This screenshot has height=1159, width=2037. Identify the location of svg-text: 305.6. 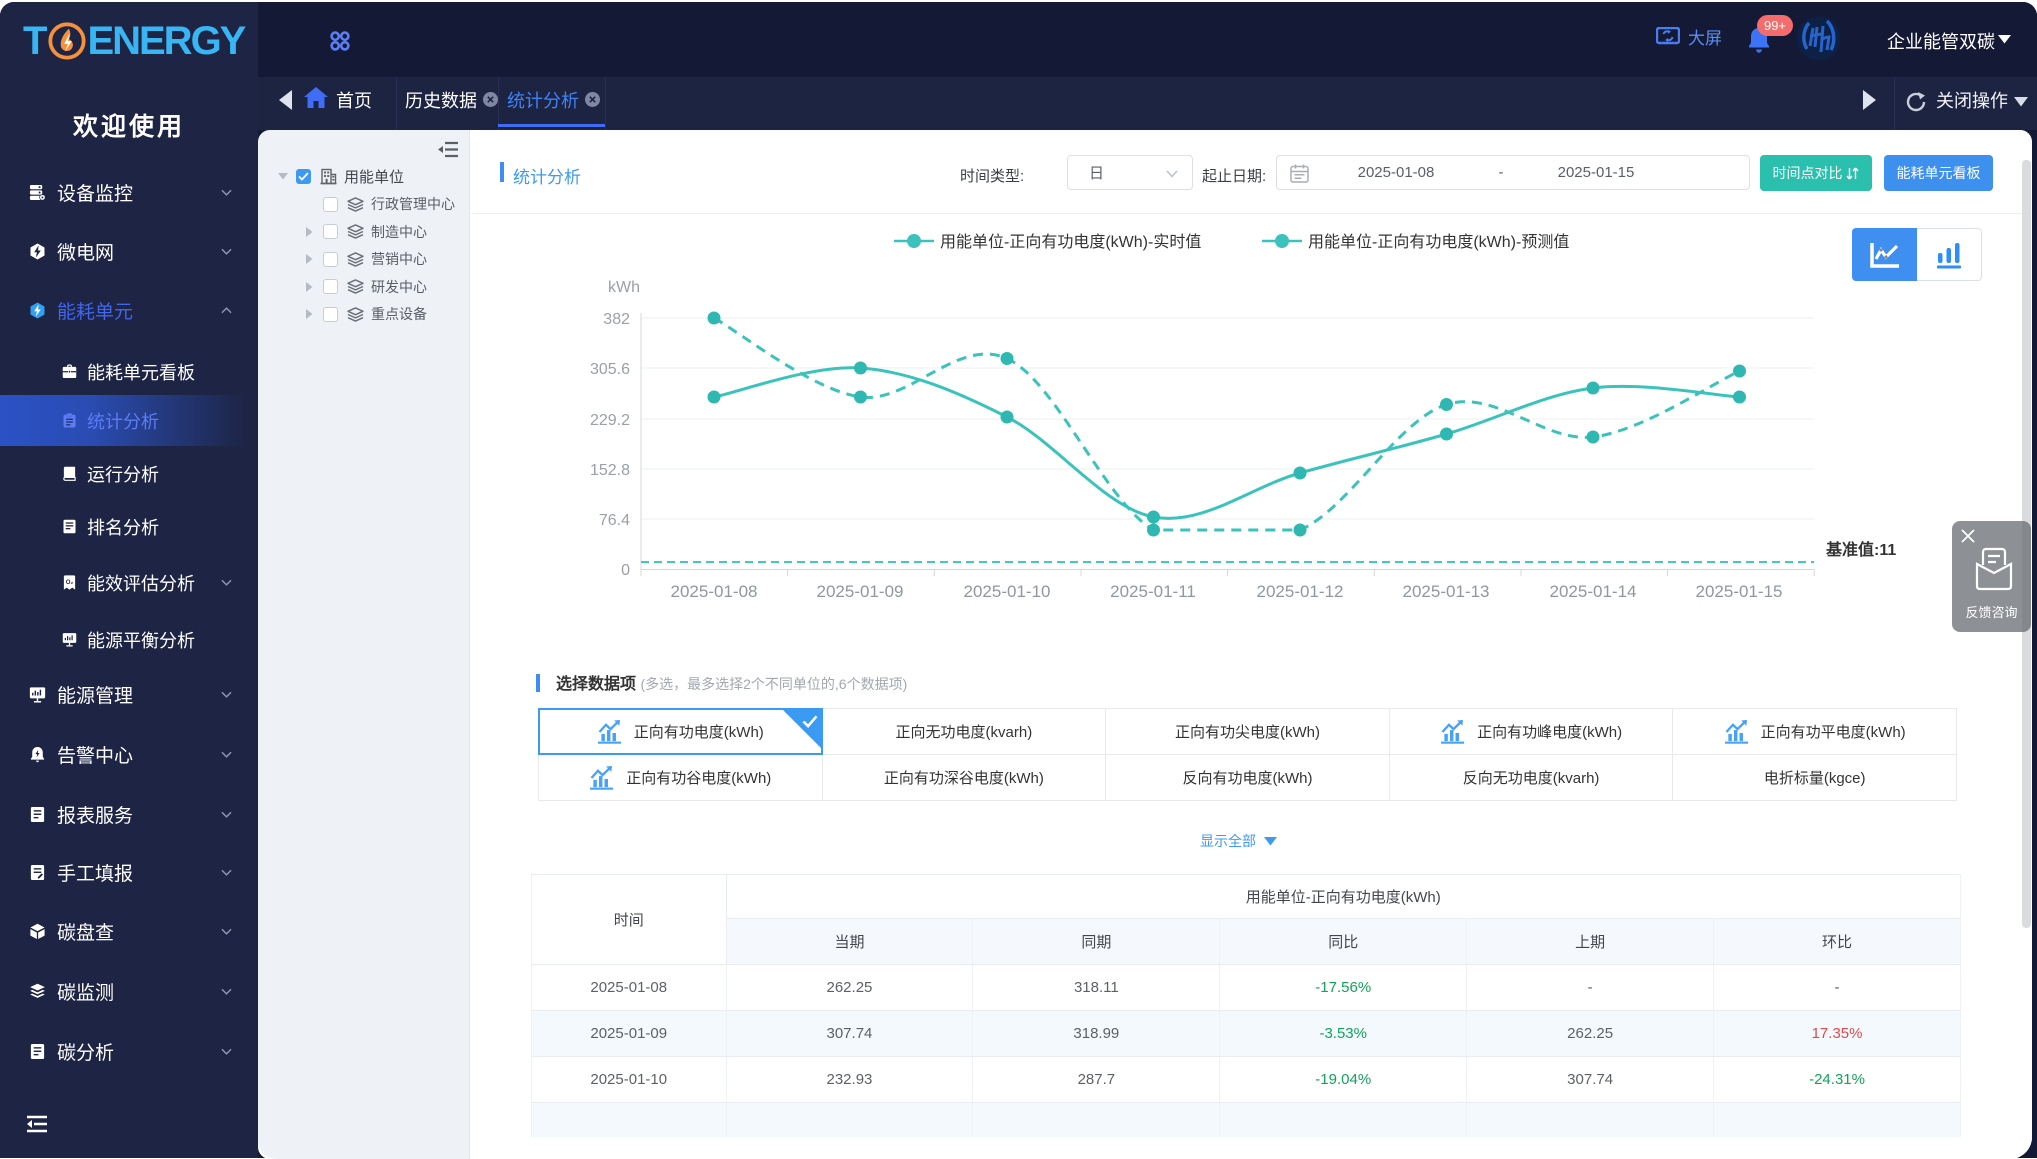
(610, 369).